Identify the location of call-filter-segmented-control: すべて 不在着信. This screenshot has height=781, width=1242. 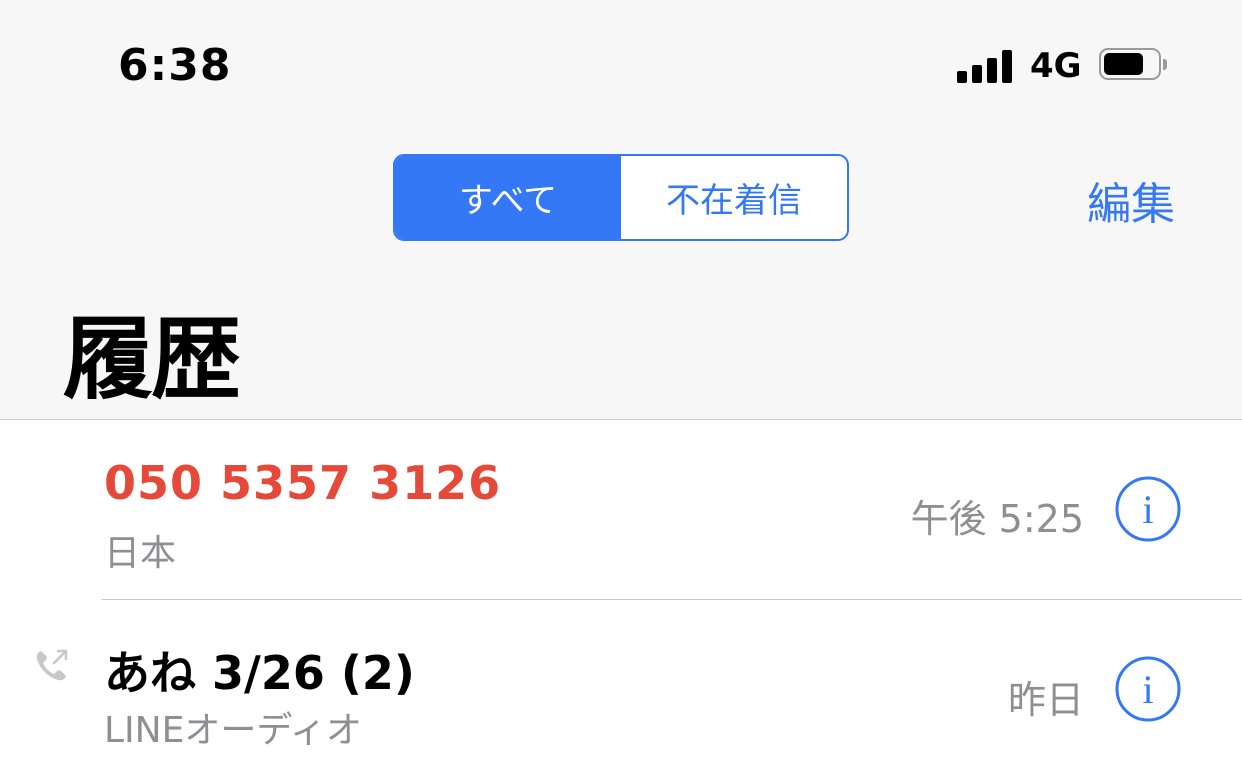
(621, 197).